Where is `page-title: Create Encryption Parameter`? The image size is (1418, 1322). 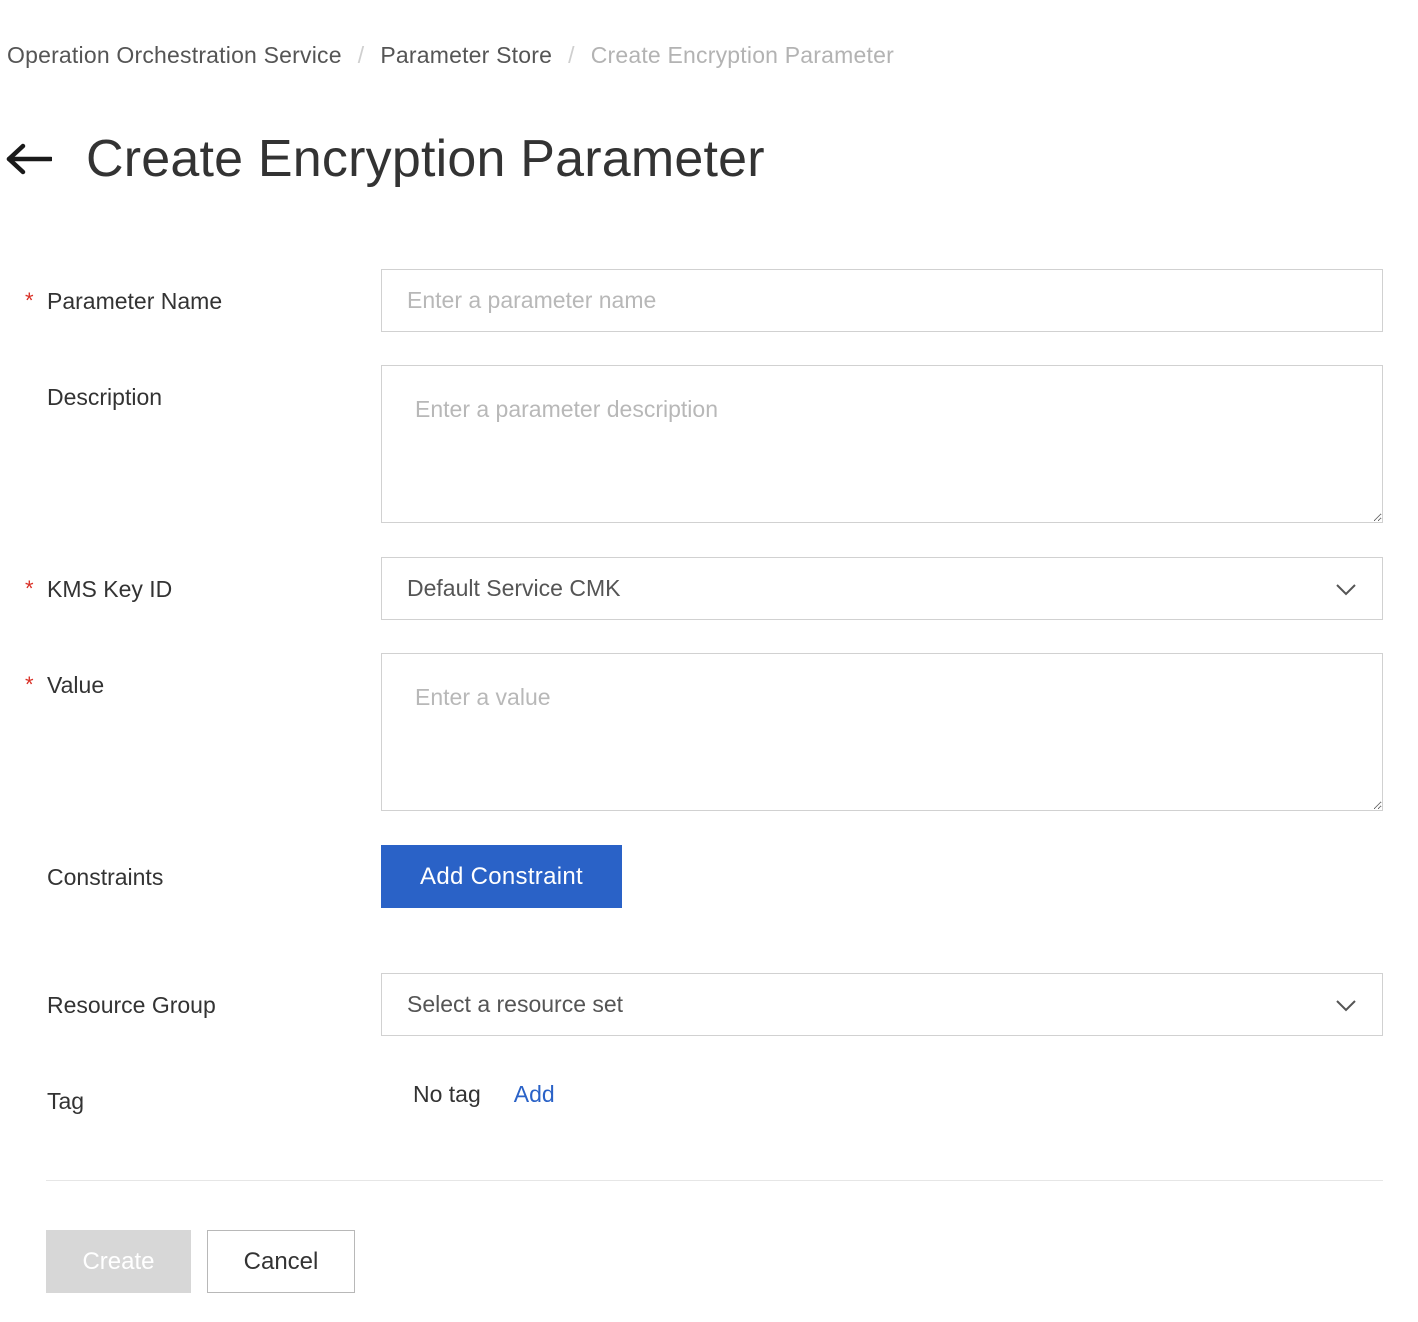 page-title: Create Encryption Parameter is located at coordinates (425, 159).